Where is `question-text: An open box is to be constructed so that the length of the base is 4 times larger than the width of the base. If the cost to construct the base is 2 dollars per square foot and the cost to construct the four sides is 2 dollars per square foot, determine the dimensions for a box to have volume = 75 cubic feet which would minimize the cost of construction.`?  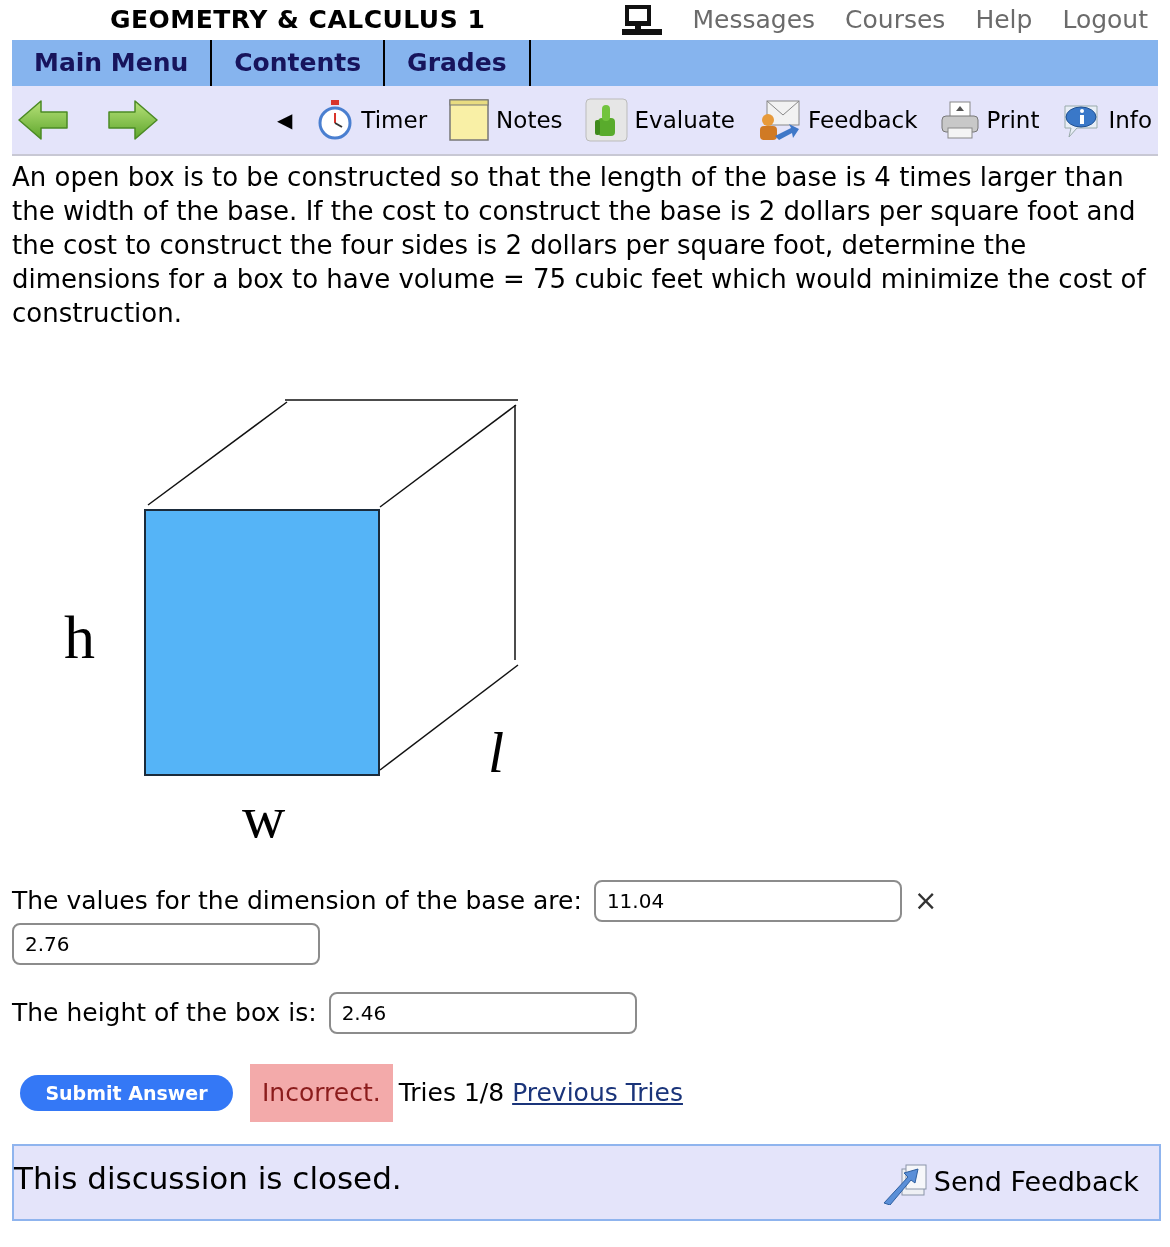
question-text: An open box is to be constructed so that the length of the base is 4 times larger than the width of the base. If the cost to construct the base is 2 dollars per square foot and the cost to construct the four sides is 2 dollars per square foot, determine the dimensions for a box to have volume = 75 cubic feet which would minimize the cost of construction. is located at coordinates (580, 245).